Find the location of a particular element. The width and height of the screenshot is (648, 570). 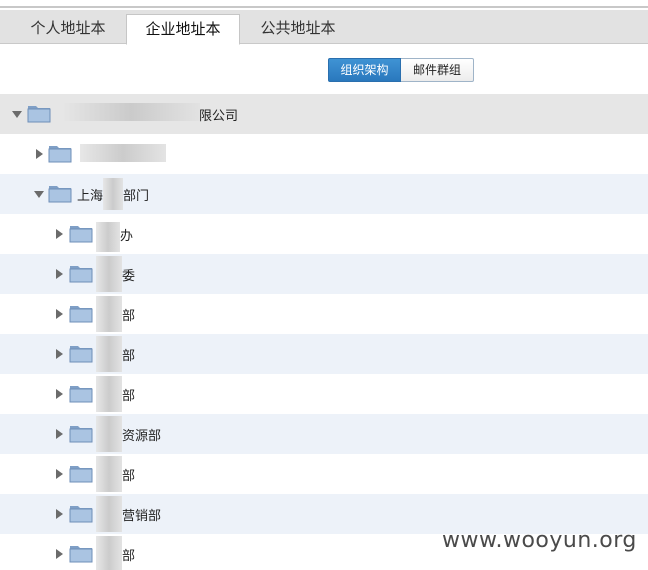

tree-node-label: 资源部 is located at coordinates (142, 435).